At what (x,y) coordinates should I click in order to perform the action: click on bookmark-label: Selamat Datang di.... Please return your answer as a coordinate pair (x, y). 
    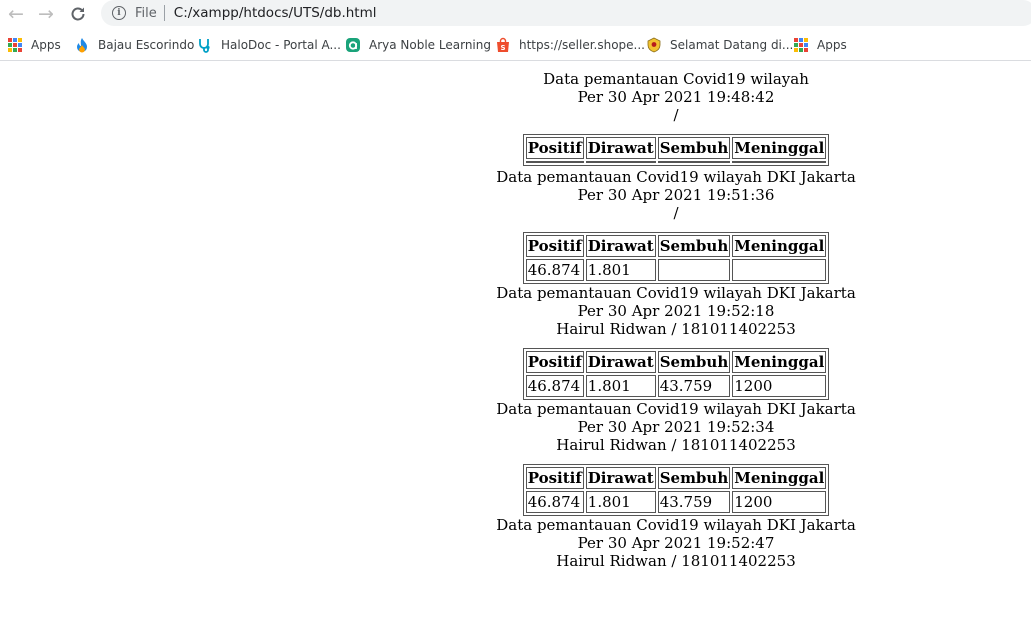
    Looking at the image, I should click on (732, 45).